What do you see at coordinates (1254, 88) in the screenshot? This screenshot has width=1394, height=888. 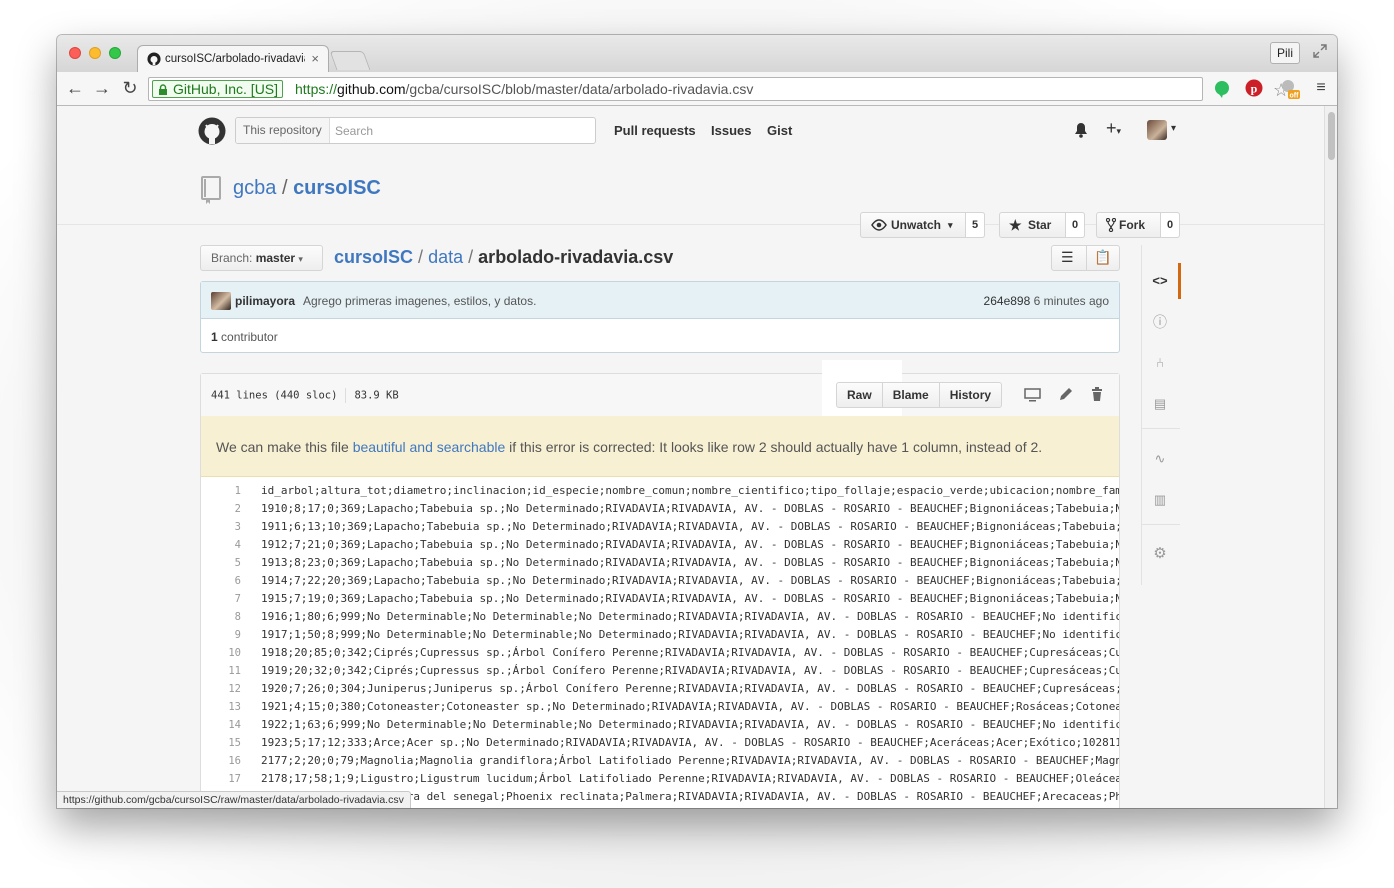 I see `pinterest-extension-icon: p` at bounding box center [1254, 88].